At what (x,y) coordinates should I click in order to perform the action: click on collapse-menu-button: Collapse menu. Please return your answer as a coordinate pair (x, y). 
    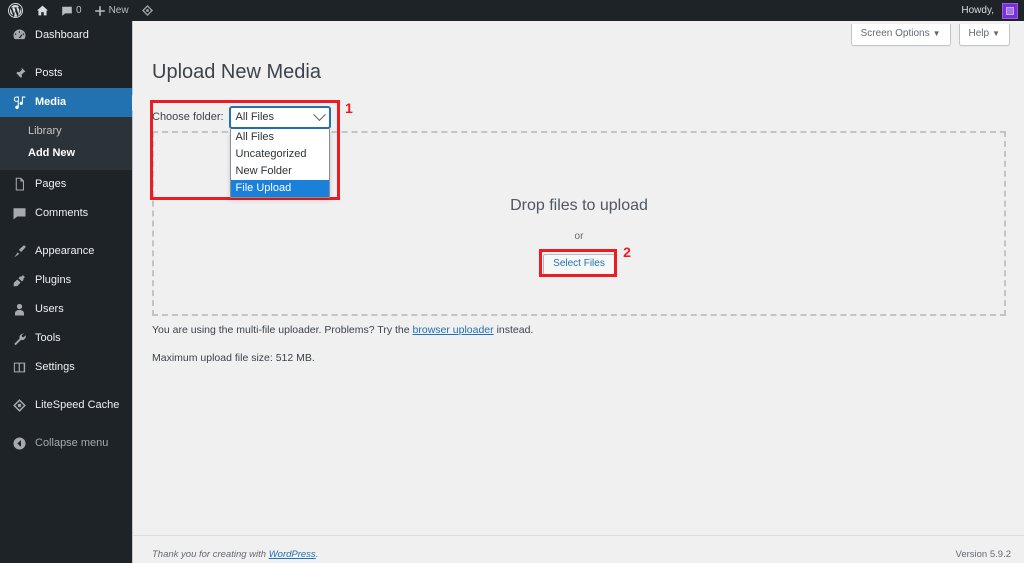
    Looking at the image, I should click on (66, 443).